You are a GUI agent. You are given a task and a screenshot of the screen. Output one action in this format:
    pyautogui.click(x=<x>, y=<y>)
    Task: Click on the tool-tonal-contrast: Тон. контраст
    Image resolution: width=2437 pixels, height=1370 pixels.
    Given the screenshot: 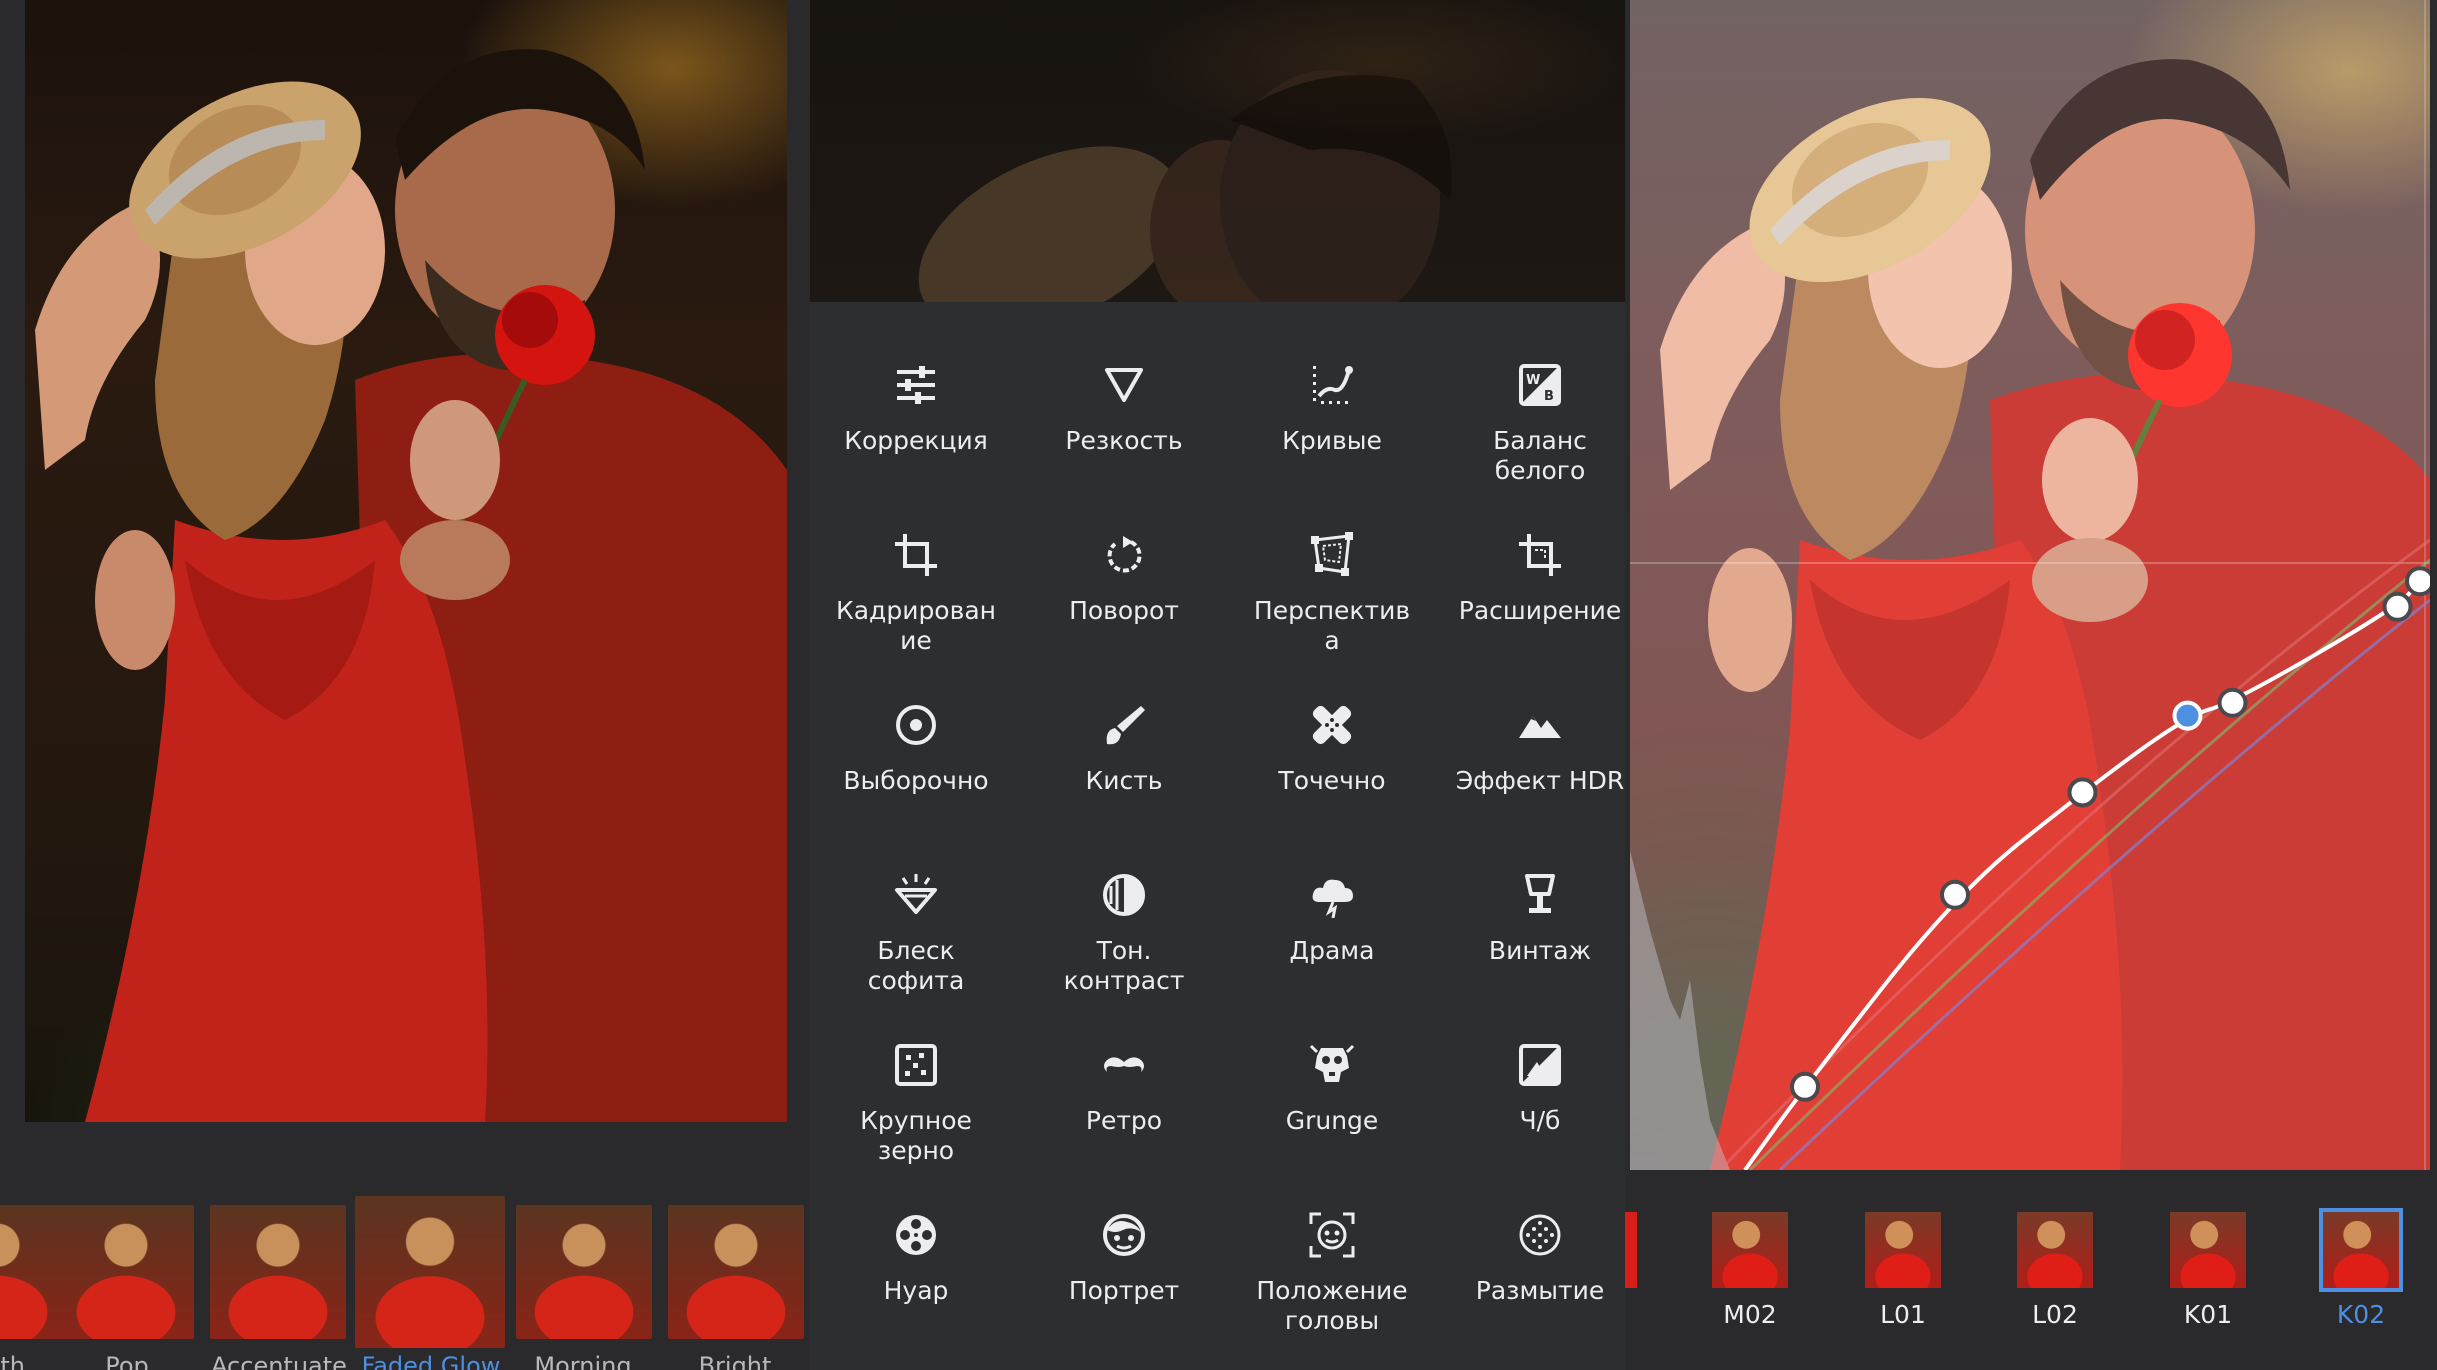 What is the action you would take?
    pyautogui.click(x=1124, y=903)
    